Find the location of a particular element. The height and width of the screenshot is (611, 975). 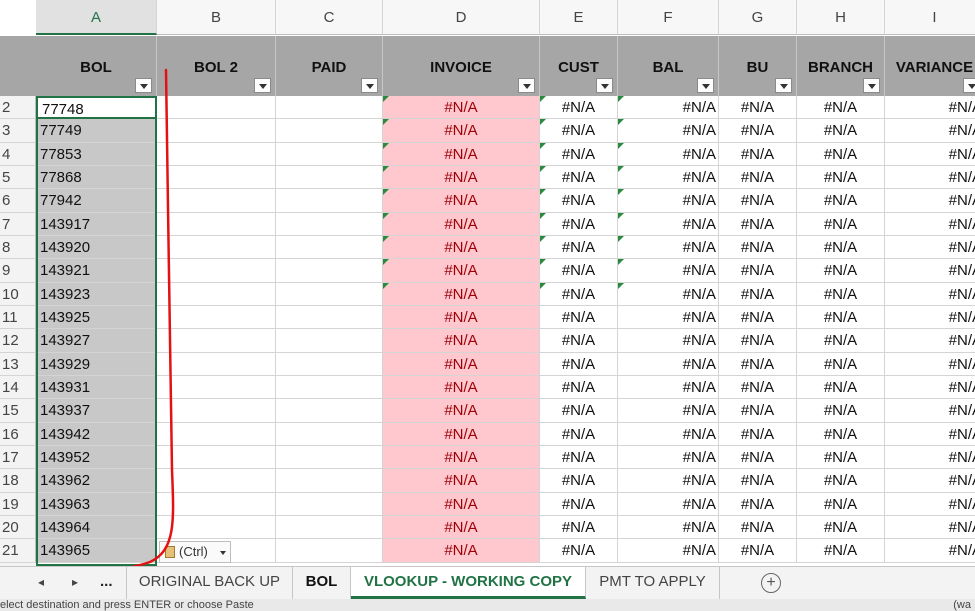

row-number: 15 is located at coordinates (18, 411).